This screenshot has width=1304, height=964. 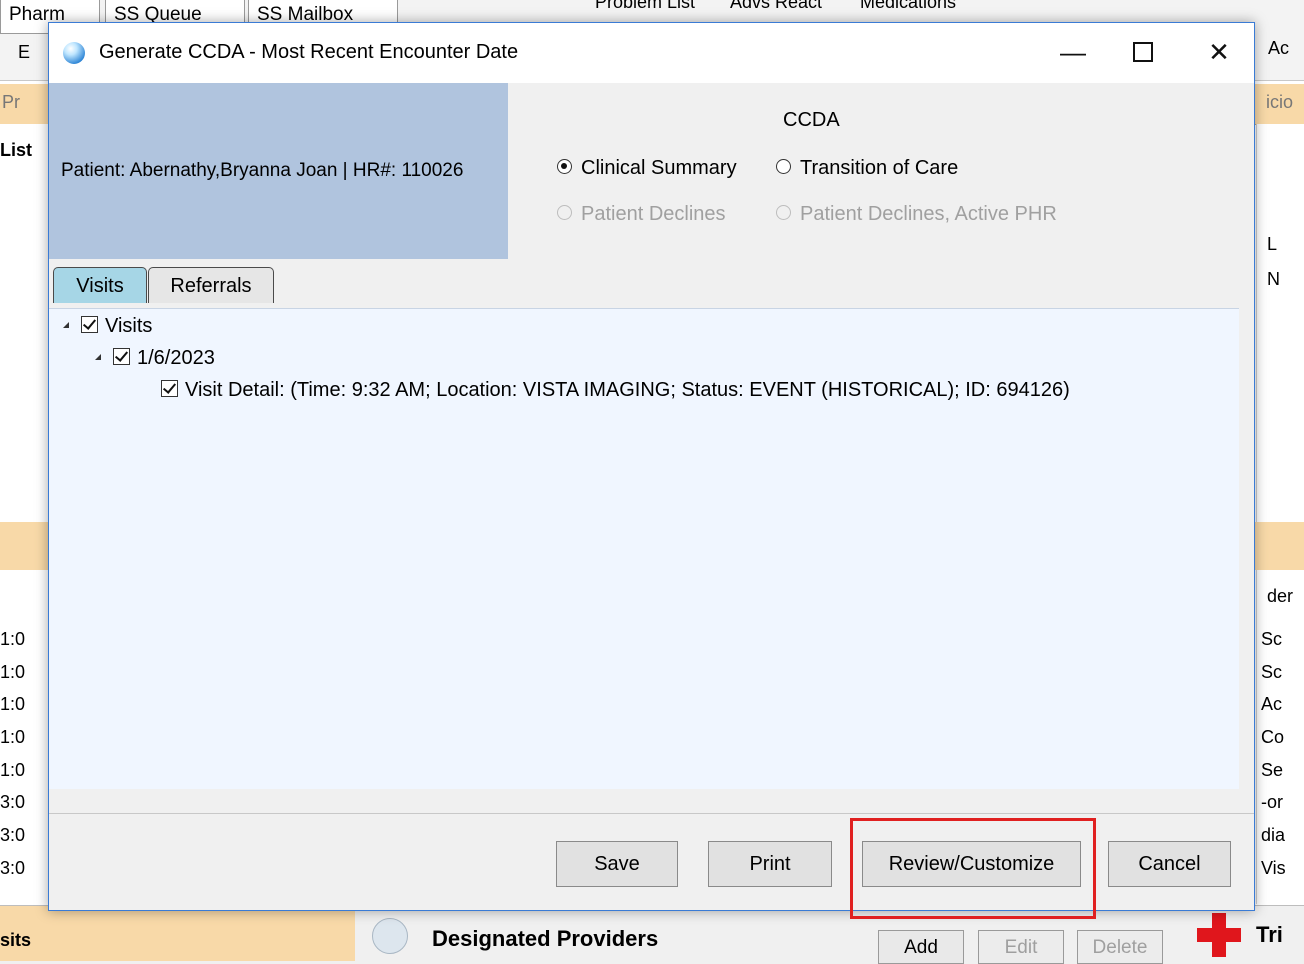 I want to click on bg-tab-medications: Medications, so click(x=908, y=6).